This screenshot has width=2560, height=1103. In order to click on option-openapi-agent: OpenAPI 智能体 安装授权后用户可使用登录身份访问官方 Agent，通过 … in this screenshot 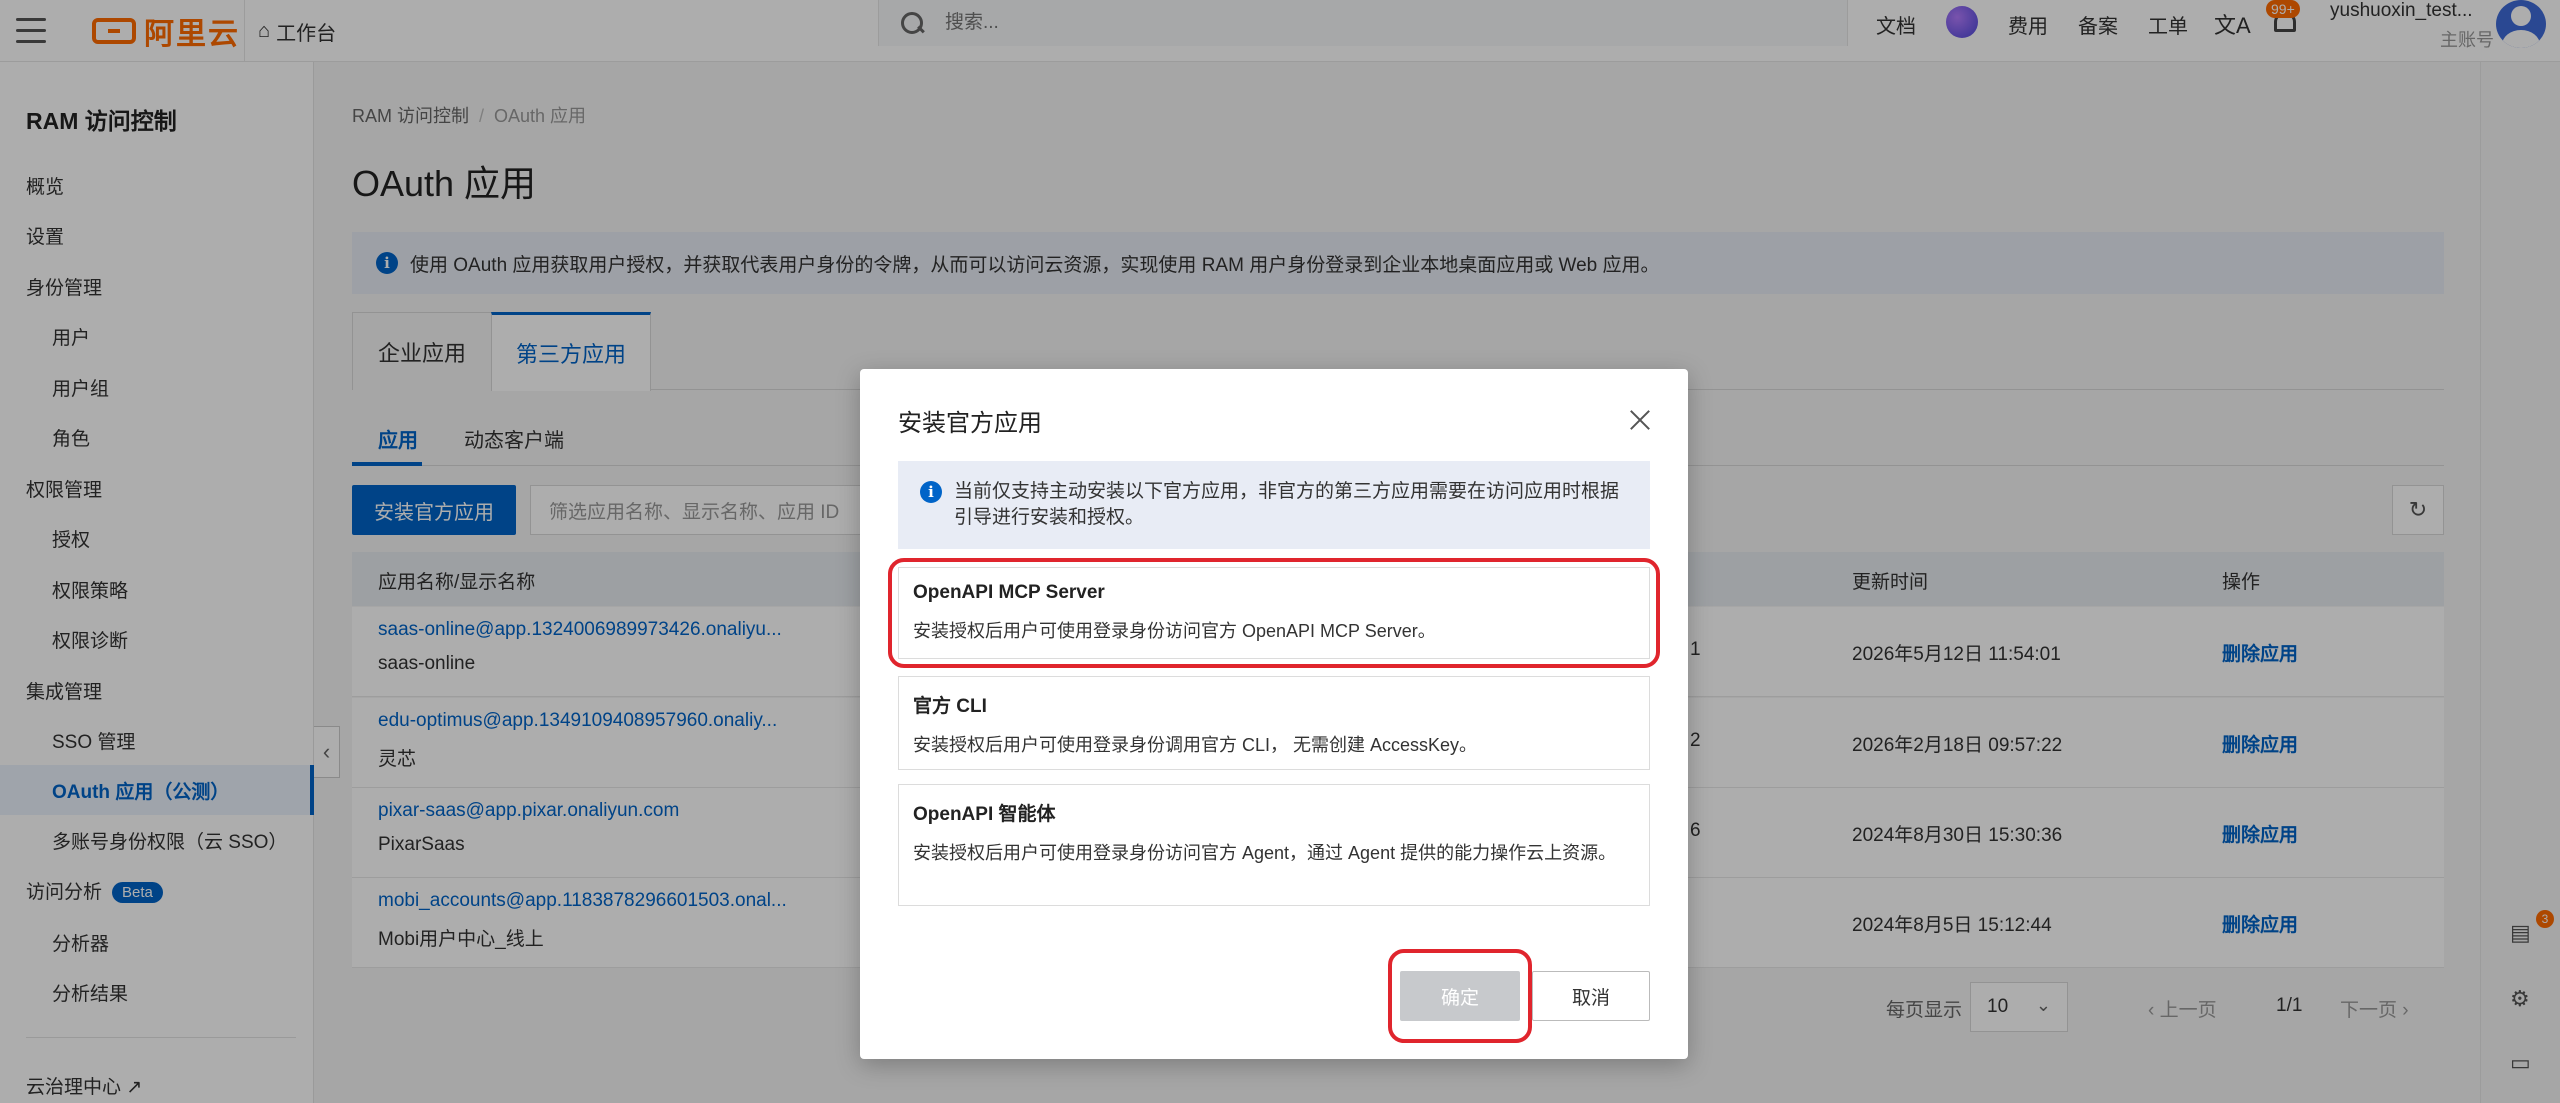, I will do `click(1274, 845)`.